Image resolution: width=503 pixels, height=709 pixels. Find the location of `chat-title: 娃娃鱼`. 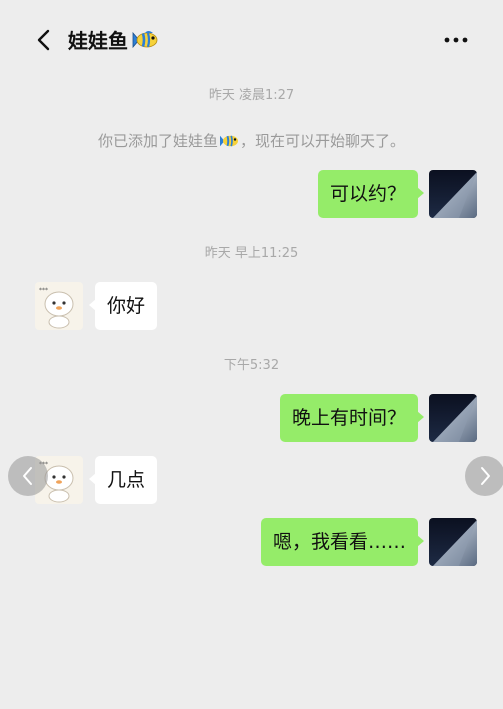

chat-title: 娃娃鱼 is located at coordinates (113, 39).